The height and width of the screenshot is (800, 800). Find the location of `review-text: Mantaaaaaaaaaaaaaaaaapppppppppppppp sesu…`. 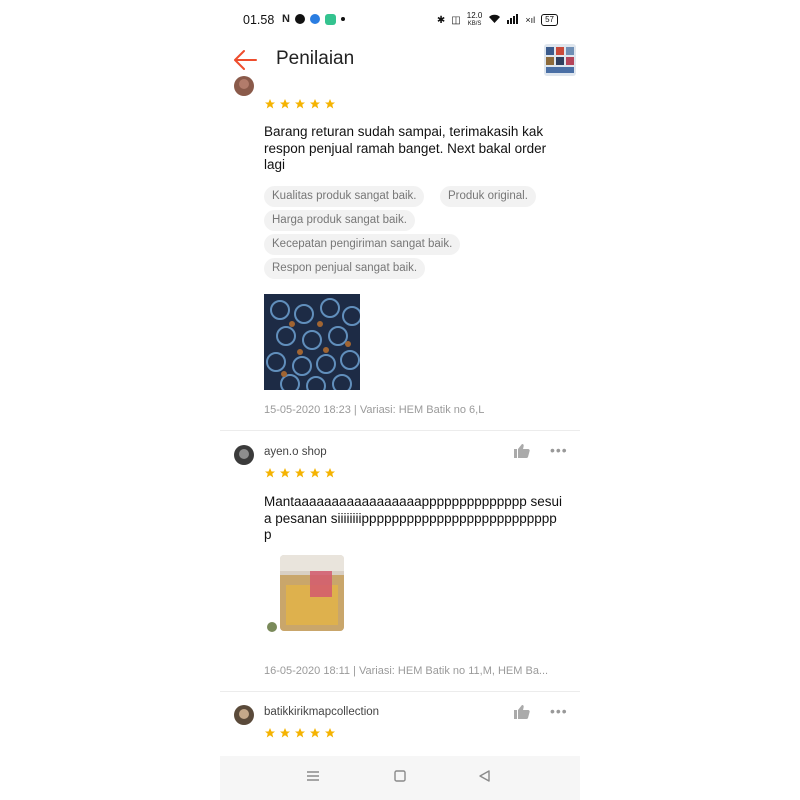

review-text: Mantaaaaaaaaaaaaaaaaapppppppppppppp sesu… is located at coordinates (413, 518).